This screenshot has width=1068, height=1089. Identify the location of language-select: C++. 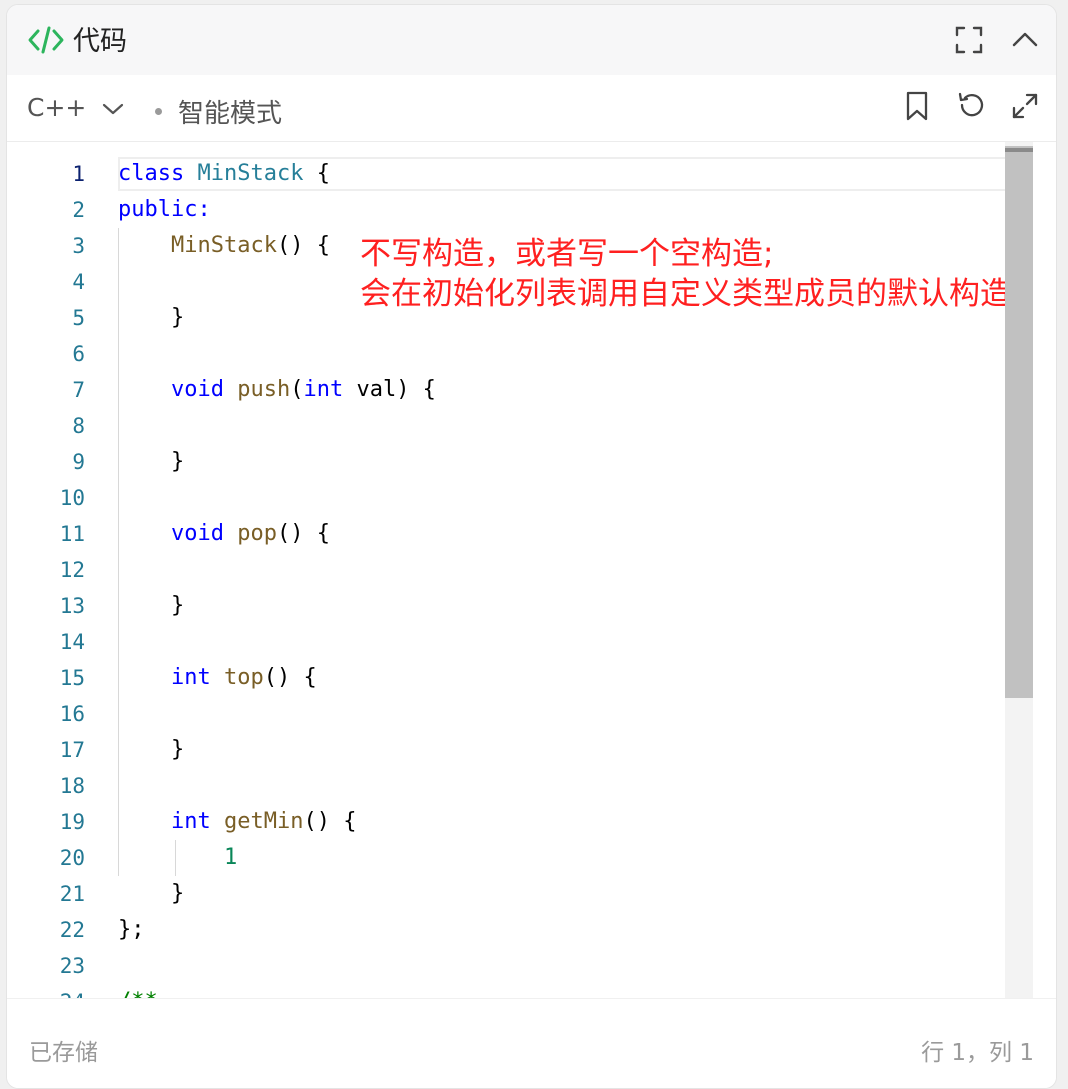
(75, 107).